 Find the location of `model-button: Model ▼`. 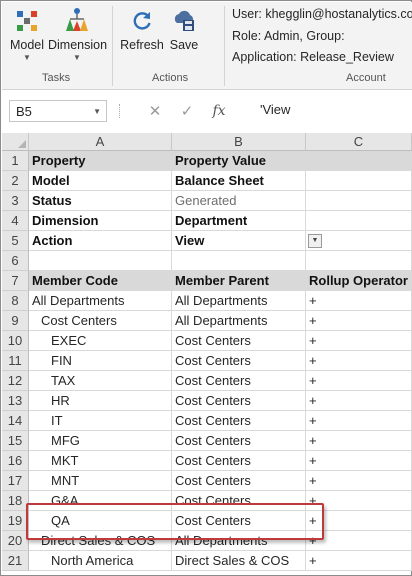

model-button: Model ▼ is located at coordinates (27, 34).